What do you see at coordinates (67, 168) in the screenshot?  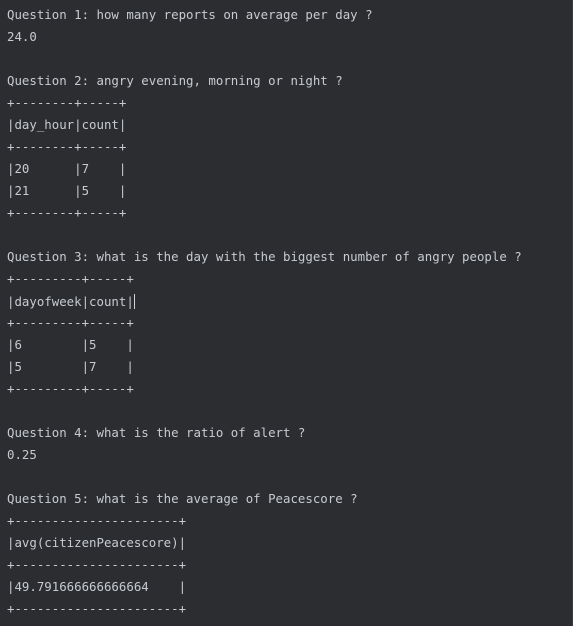 I see `table-1-row: |20 |7 |` at bounding box center [67, 168].